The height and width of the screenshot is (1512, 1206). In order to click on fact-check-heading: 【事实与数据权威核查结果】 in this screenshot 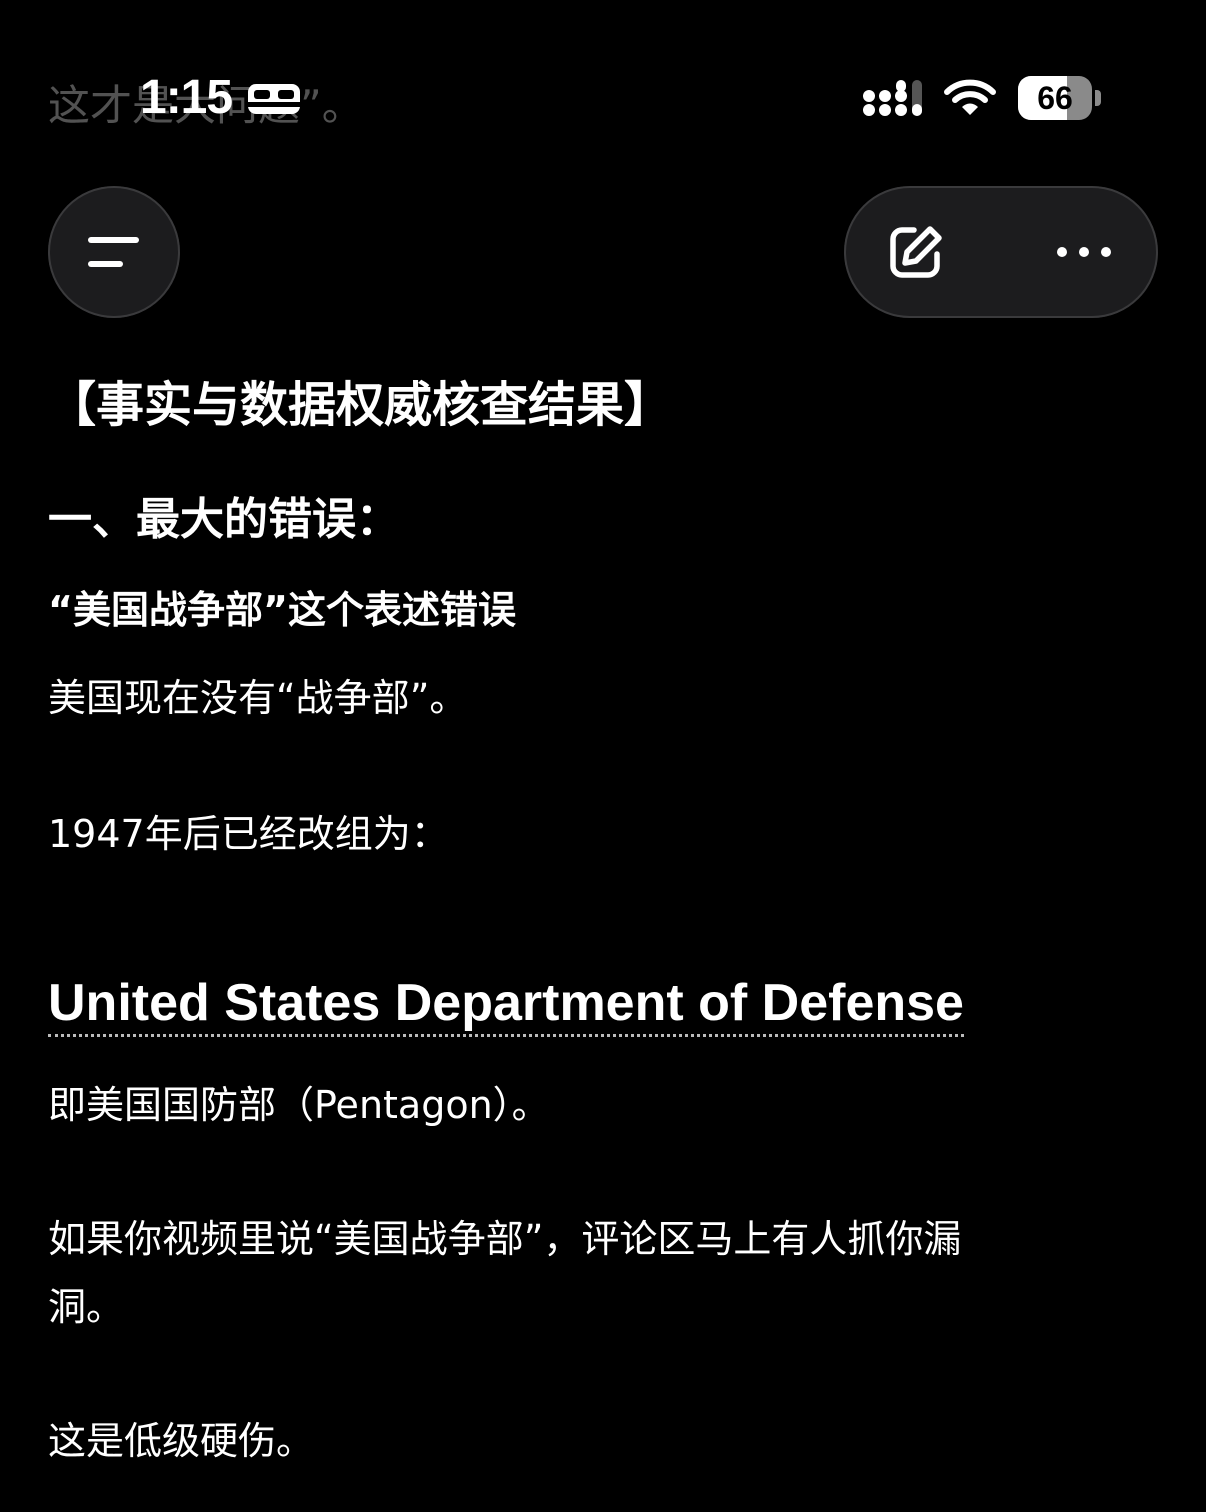, I will do `click(360, 405)`.